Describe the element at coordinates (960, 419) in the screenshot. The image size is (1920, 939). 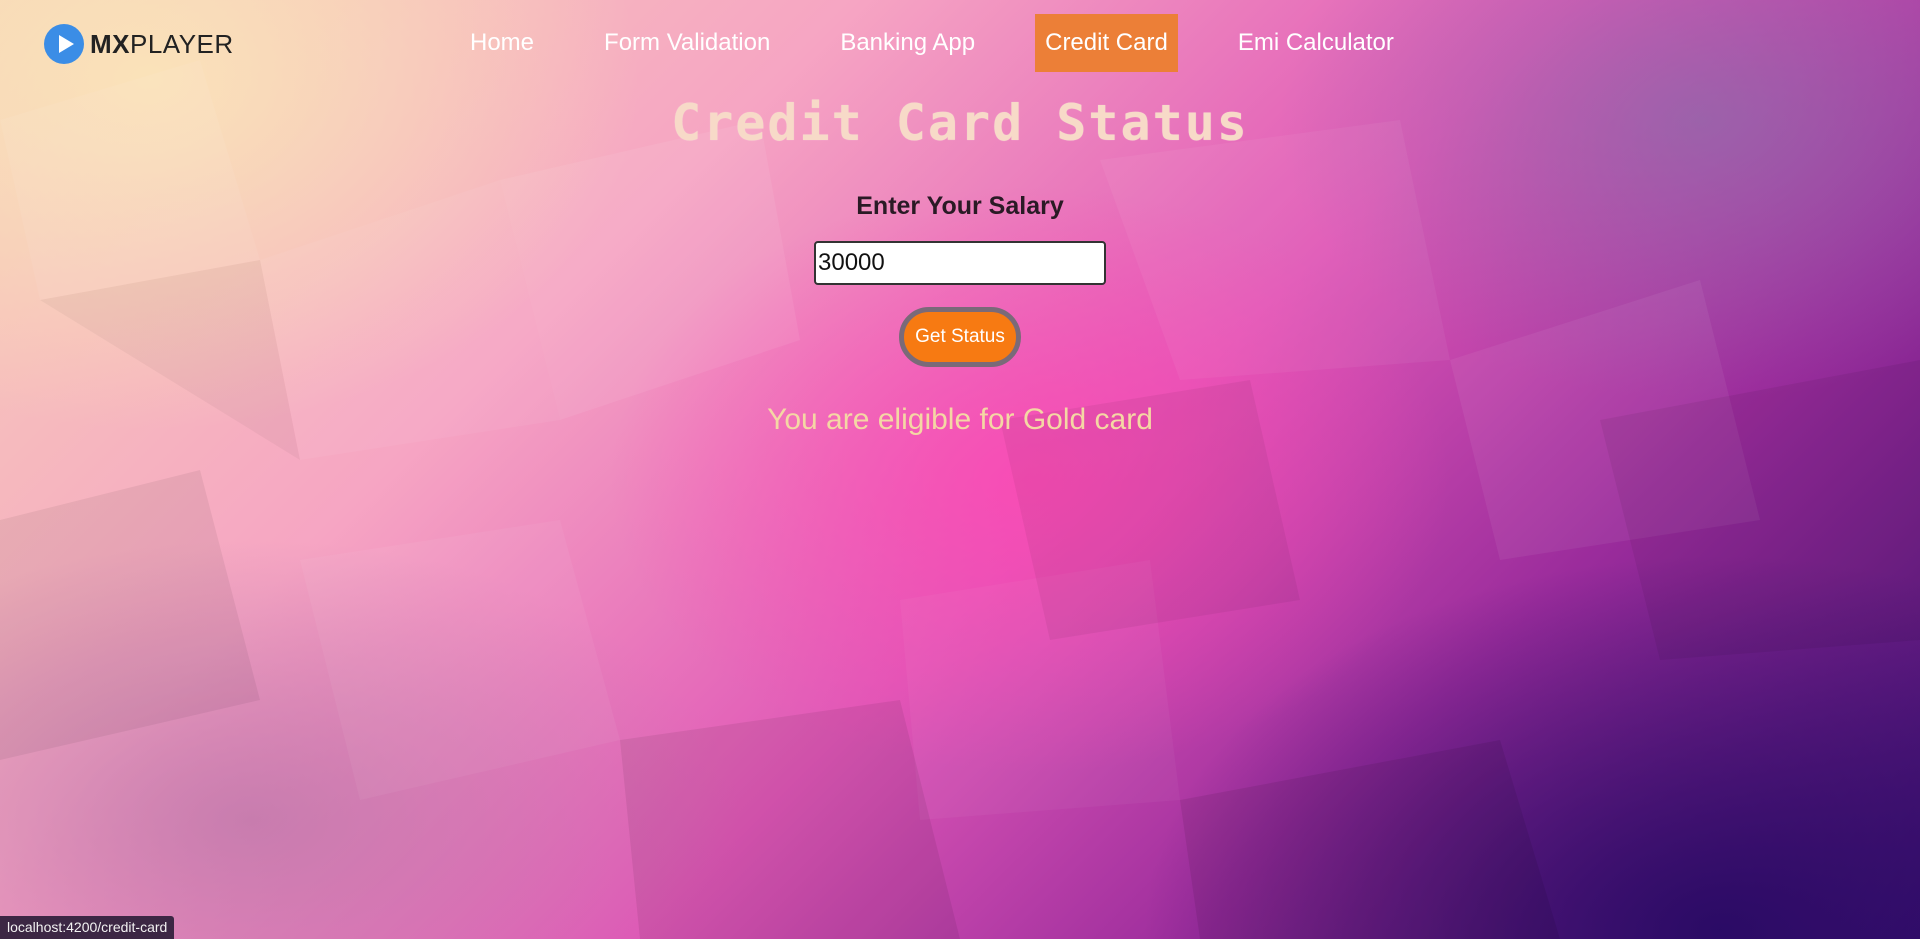
I see `eligibility-result: You are eligible for Gold card` at that location.